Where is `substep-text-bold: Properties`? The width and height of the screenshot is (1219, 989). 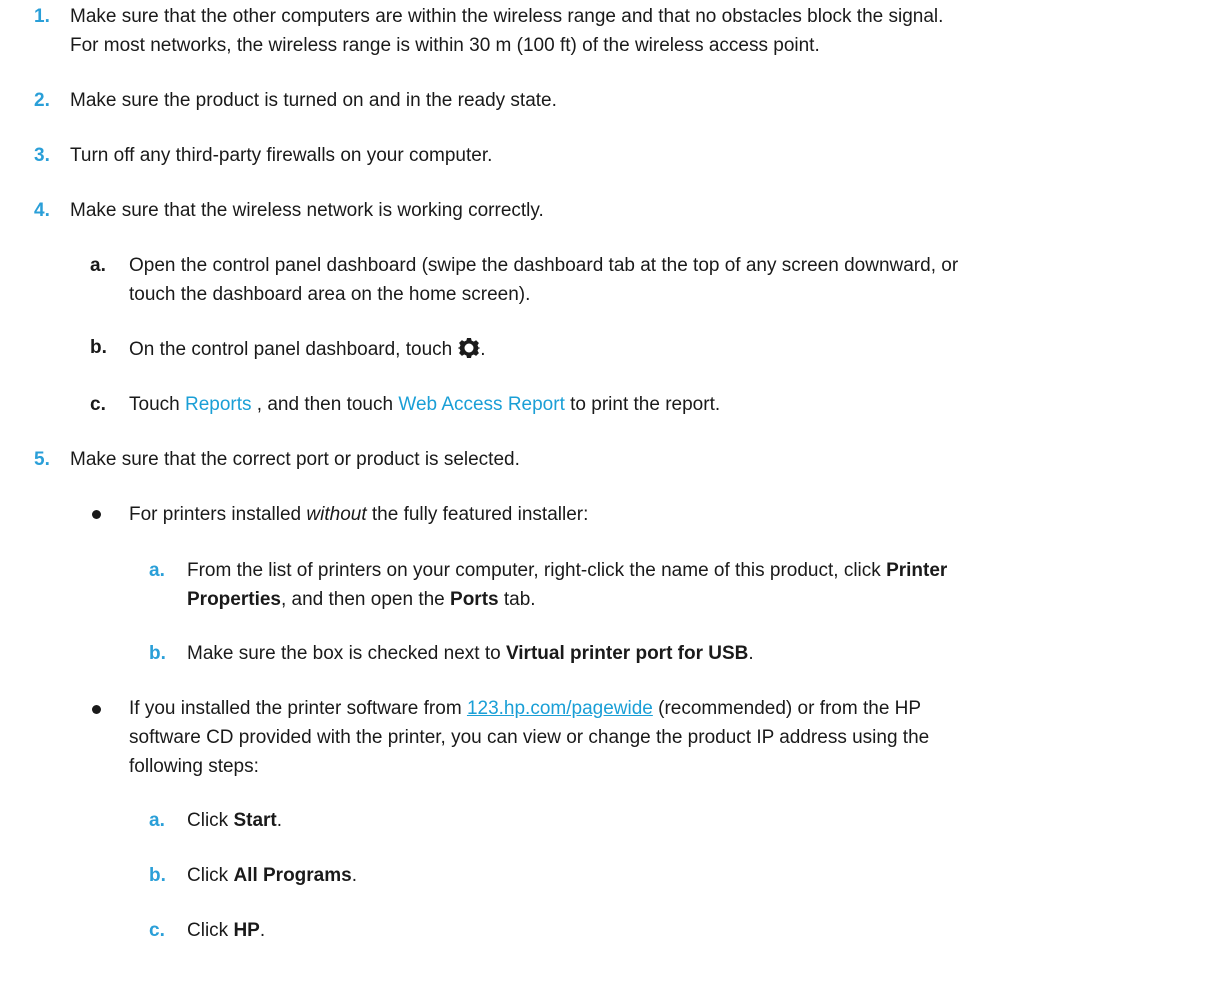
substep-text-bold: Properties is located at coordinates (234, 599).